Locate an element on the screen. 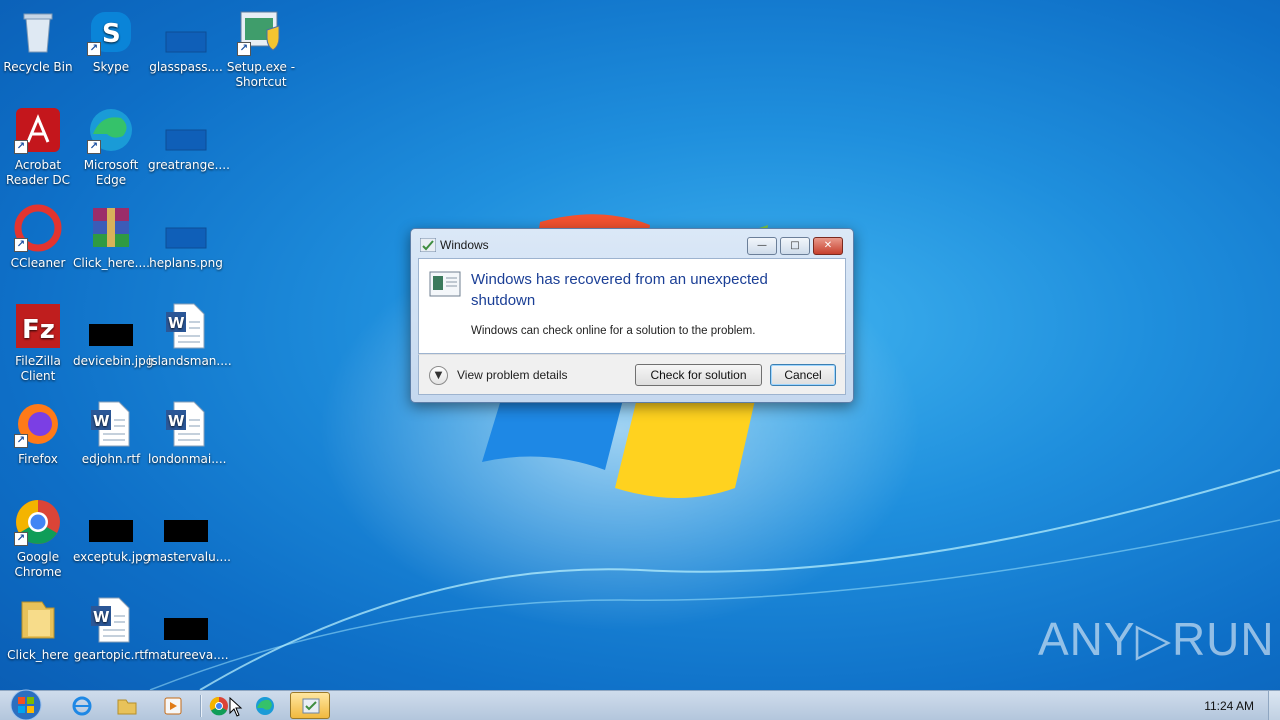 The height and width of the screenshot is (720, 1280). desktop-icon-acrobat: ↗ Acrobat Reader DC is located at coordinates (38, 147).